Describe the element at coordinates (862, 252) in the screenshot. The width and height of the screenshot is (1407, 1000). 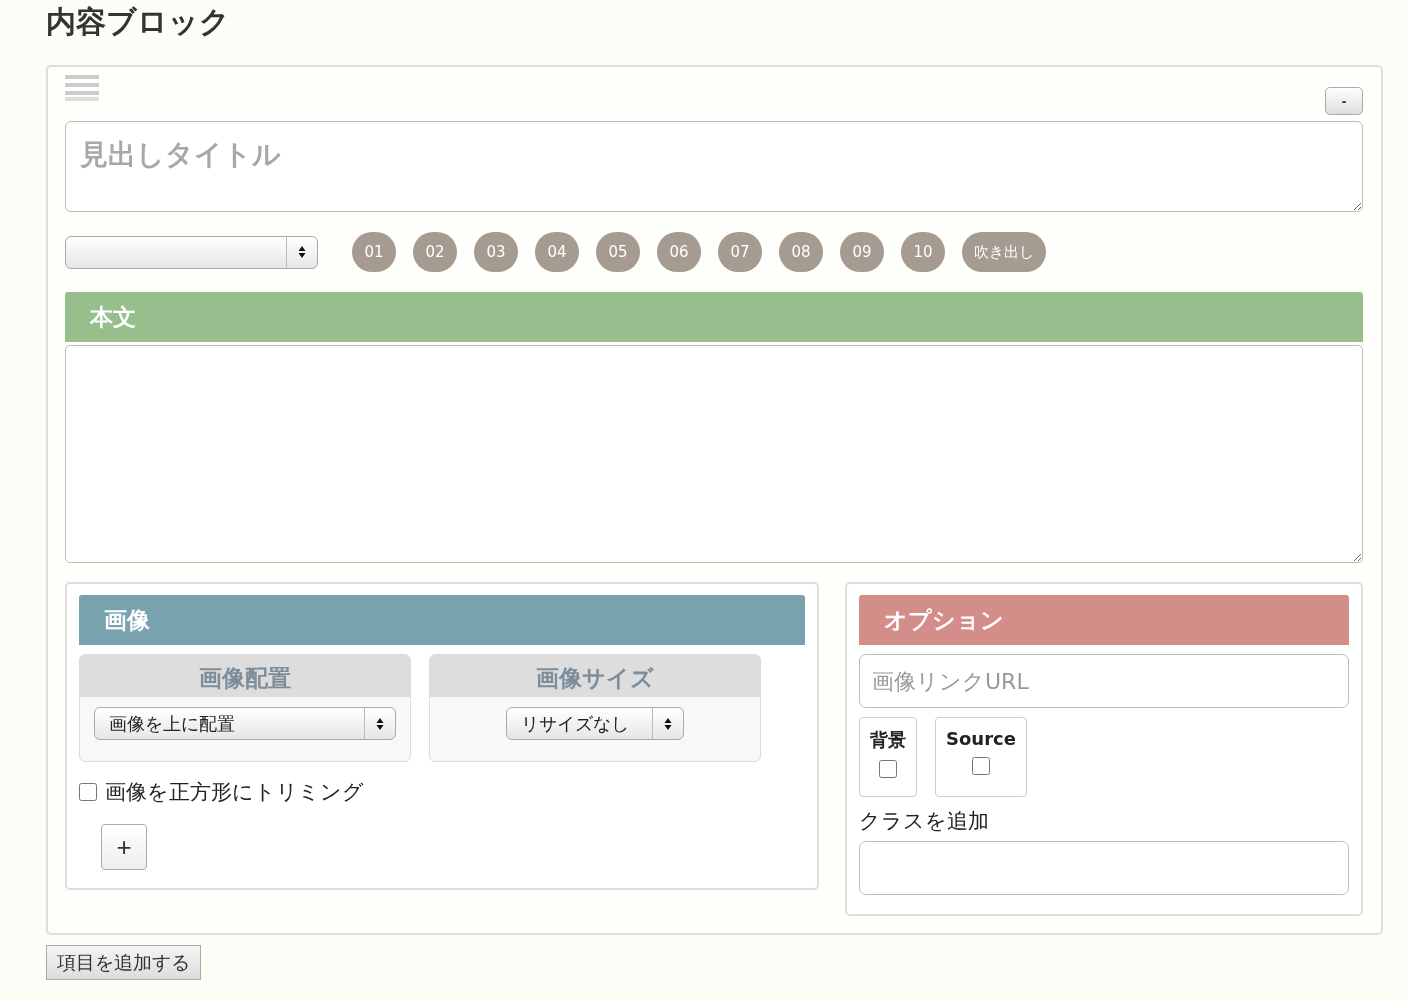
I see `number-button: 09` at that location.